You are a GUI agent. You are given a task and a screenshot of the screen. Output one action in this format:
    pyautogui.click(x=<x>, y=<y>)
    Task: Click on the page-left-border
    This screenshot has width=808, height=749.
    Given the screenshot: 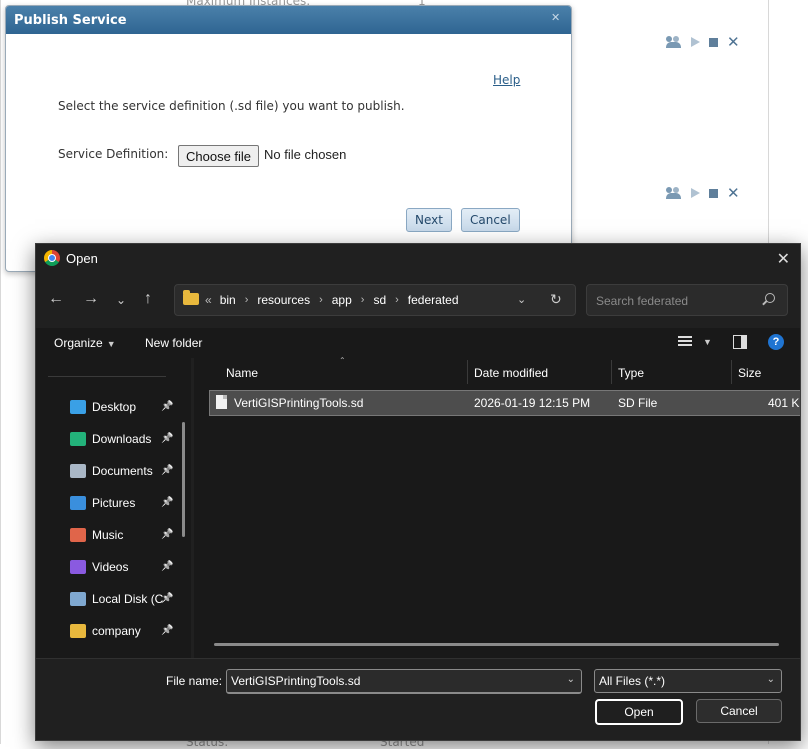 What is the action you would take?
    pyautogui.click(x=0, y=372)
    